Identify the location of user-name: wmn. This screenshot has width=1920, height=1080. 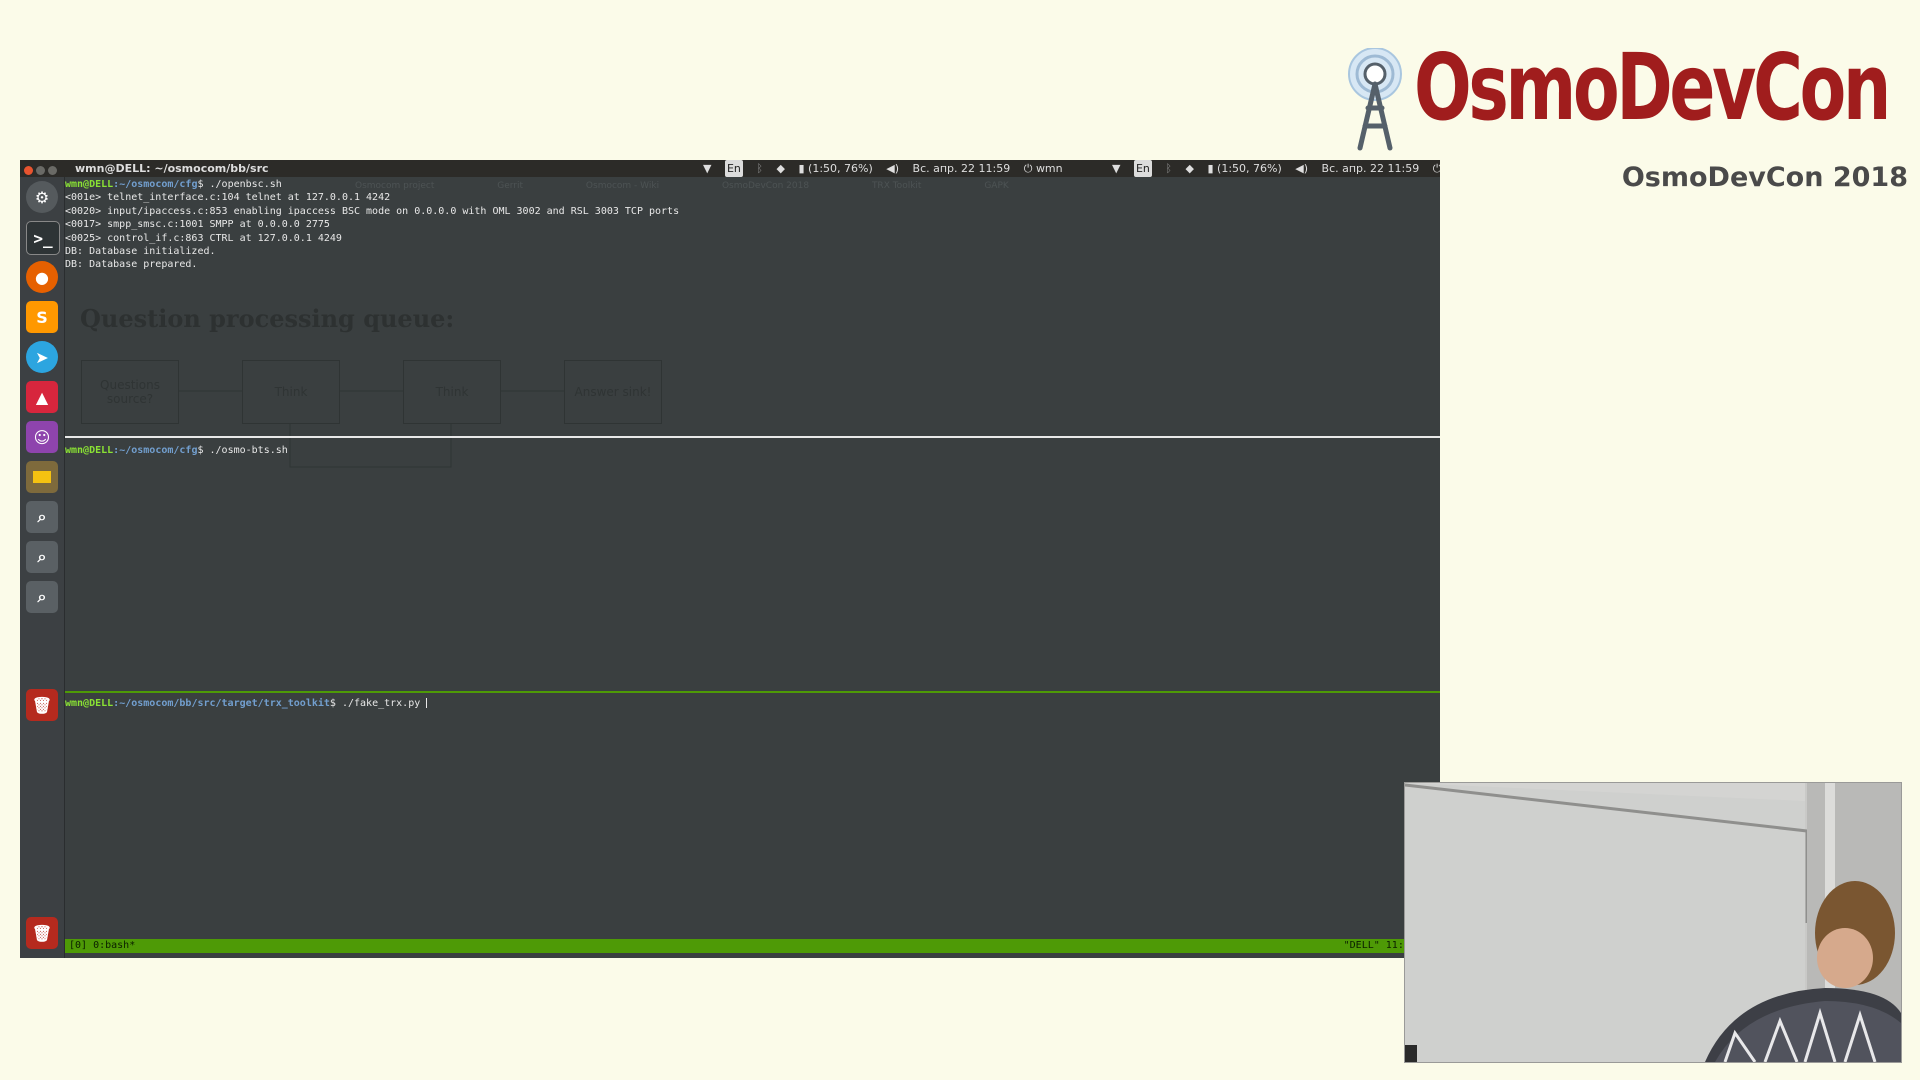
(1049, 168).